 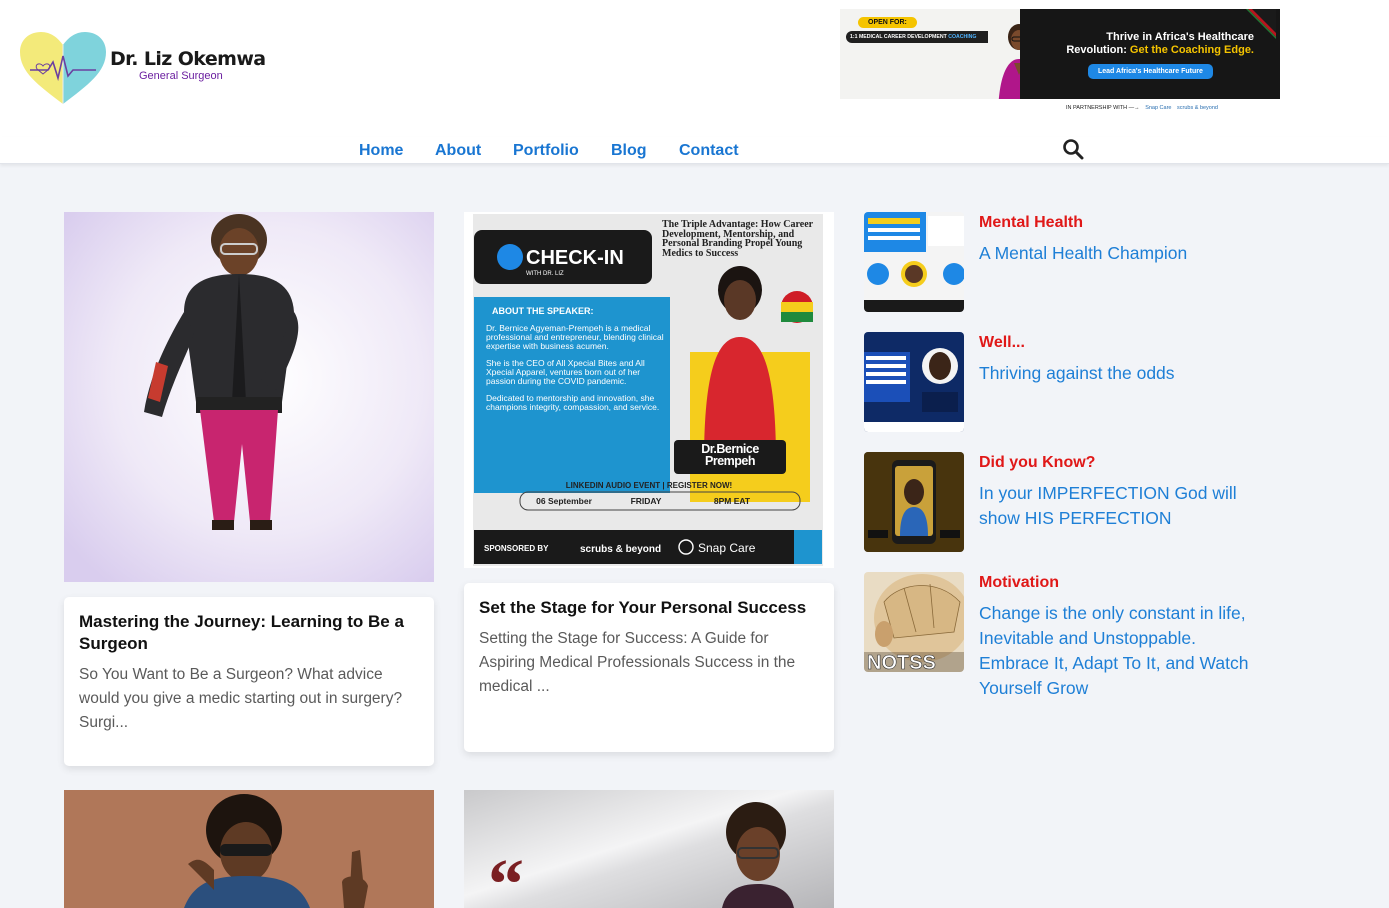 What do you see at coordinates (646, 501) in the screenshot?
I see `poster-day: FRIDAY` at bounding box center [646, 501].